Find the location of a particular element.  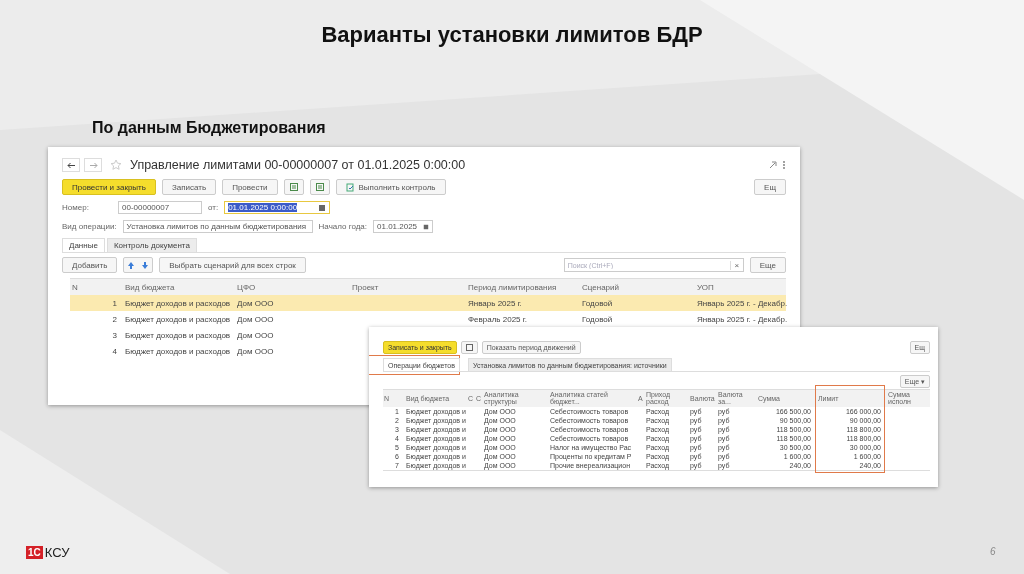

column-header: Период лимитирования is located at coordinates (512, 287).